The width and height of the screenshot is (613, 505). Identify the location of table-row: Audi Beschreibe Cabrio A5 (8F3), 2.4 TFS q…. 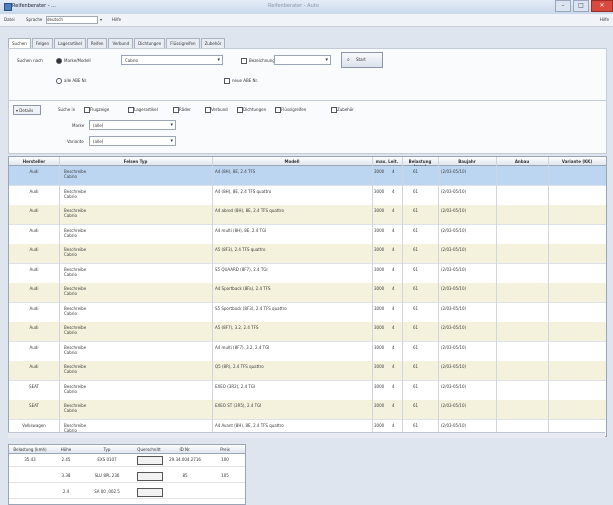
(307, 254).